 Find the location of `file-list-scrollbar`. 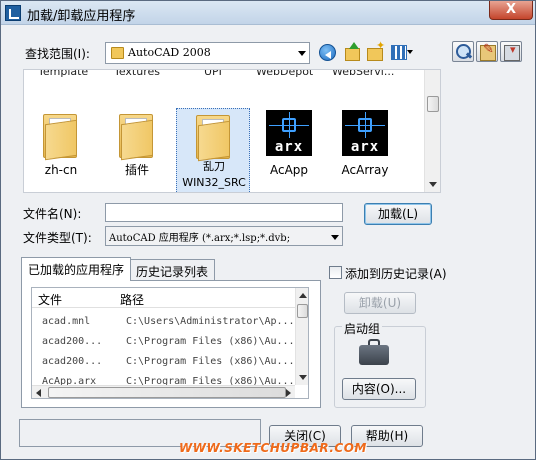

file-list-scrollbar is located at coordinates (432, 131).